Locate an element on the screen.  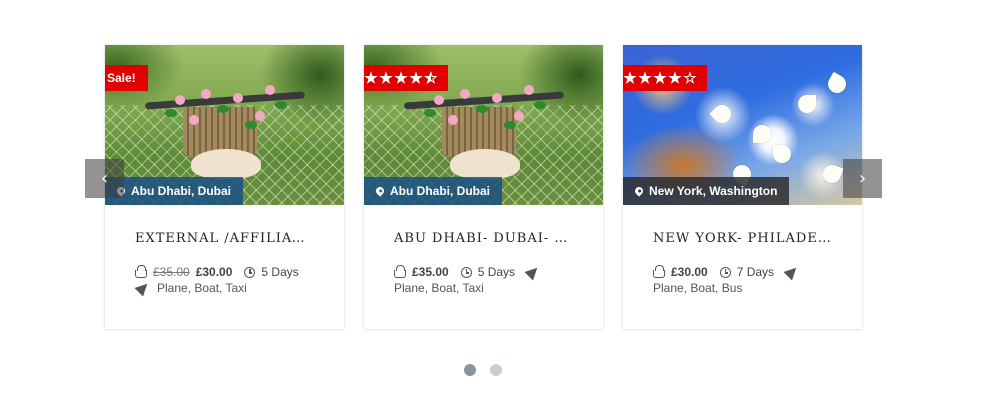
price: £35.00 is located at coordinates (430, 272).